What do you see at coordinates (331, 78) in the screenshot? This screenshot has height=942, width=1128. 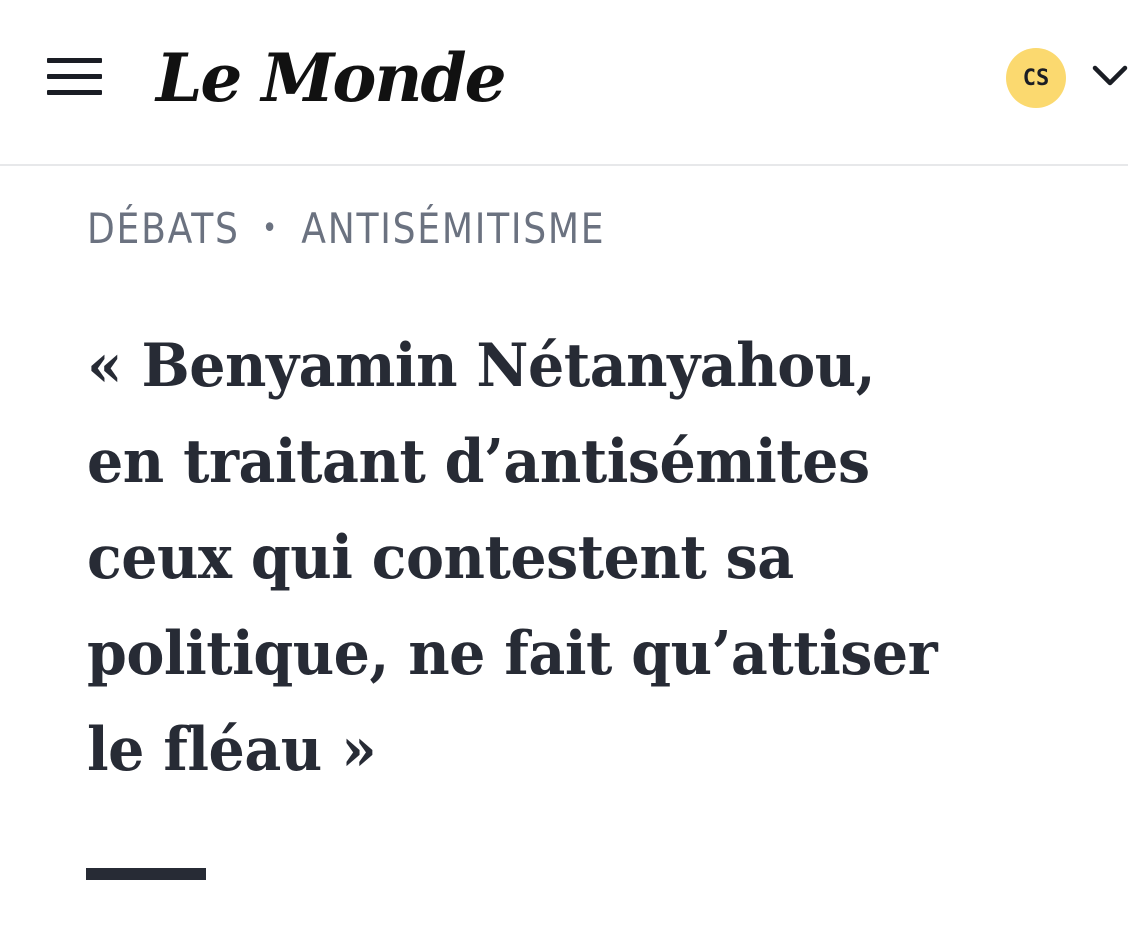 I see `site-logo: Le Monde` at bounding box center [331, 78].